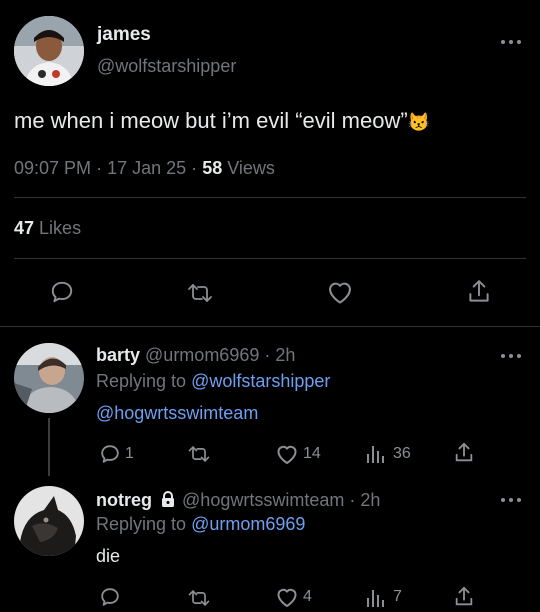  What do you see at coordinates (166, 66) in the screenshot?
I see `author-handle: @wolfstarshipper` at bounding box center [166, 66].